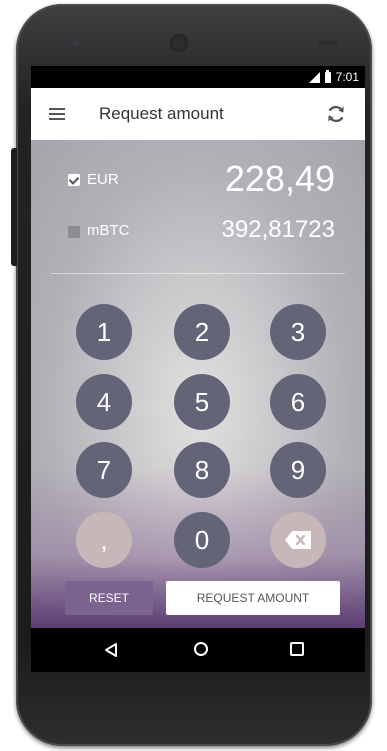 The height and width of the screenshot is (751, 387). Describe the element at coordinates (327, 76) in the screenshot. I see `battery-icon` at that location.